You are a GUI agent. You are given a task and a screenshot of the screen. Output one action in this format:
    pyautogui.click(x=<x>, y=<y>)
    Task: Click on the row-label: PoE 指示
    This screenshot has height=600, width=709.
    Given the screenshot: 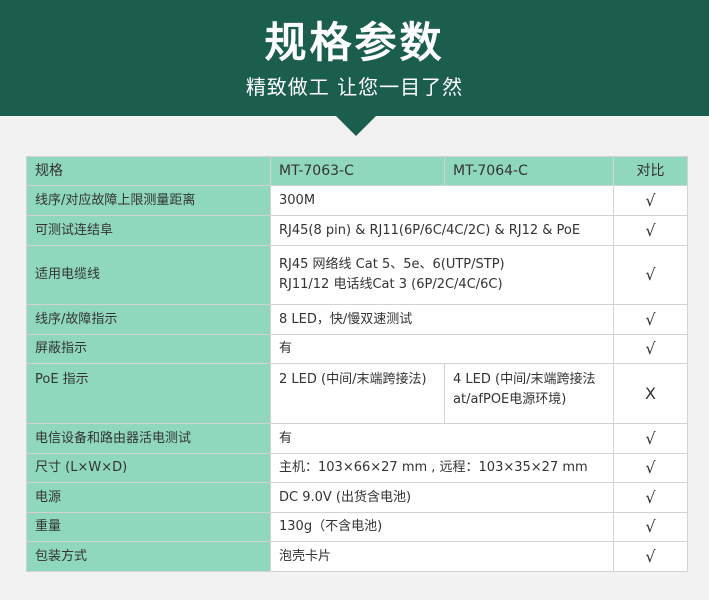 What is the action you would take?
    pyautogui.click(x=148, y=393)
    